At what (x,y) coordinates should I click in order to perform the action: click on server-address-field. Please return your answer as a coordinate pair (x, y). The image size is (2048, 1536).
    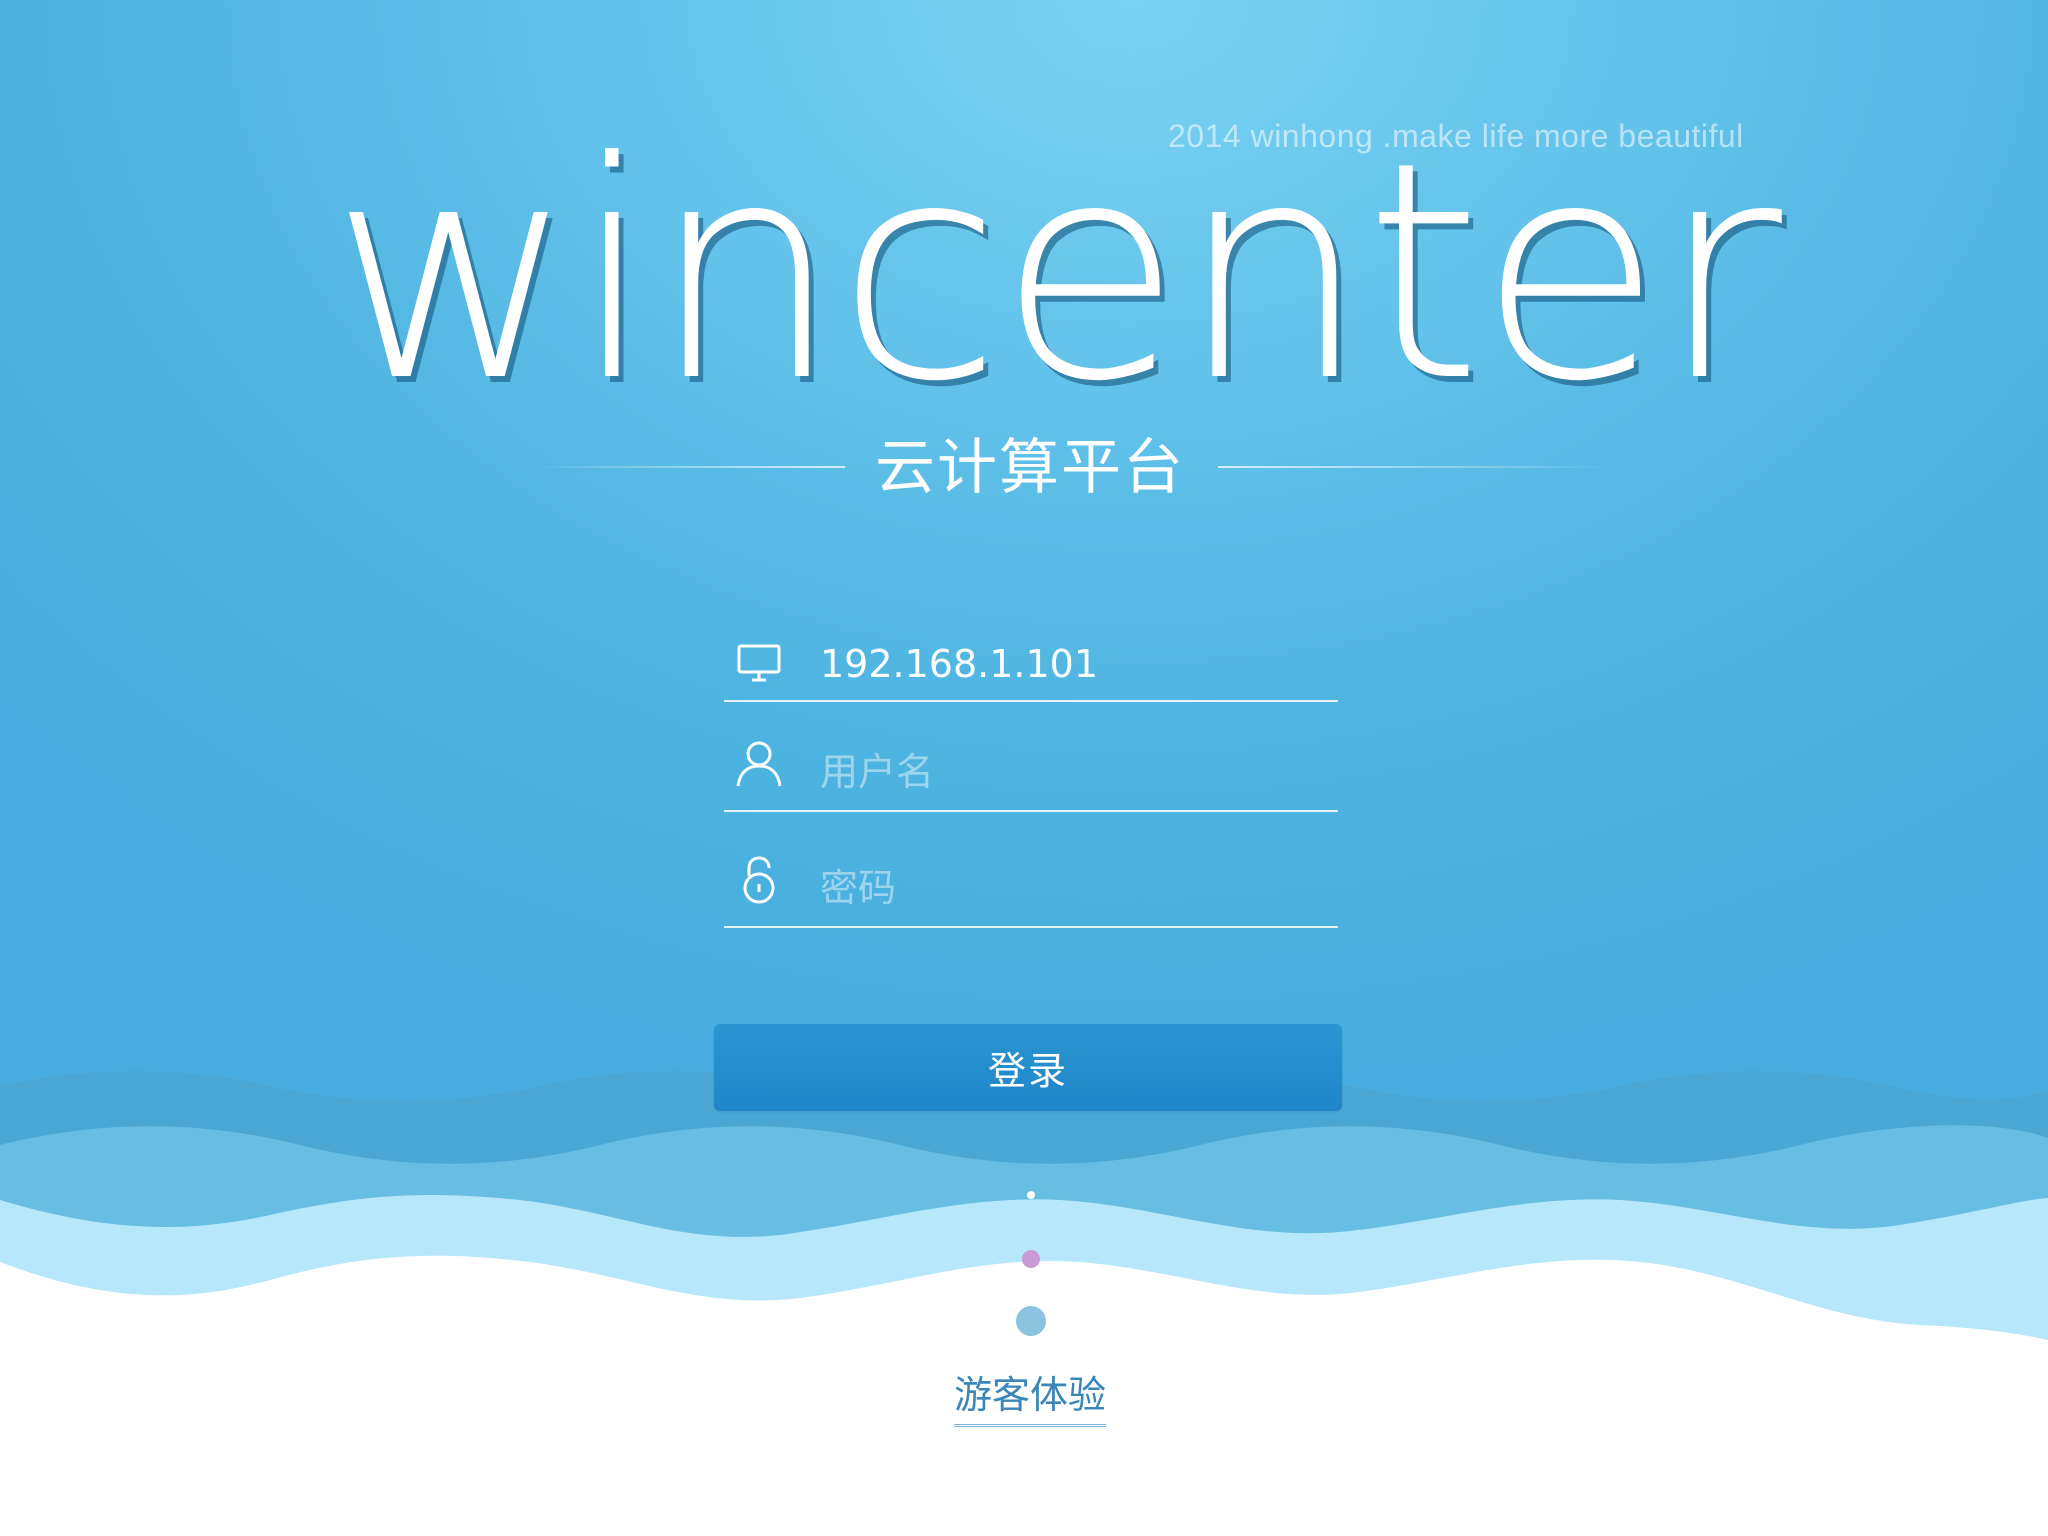
    Looking at the image, I should click on (1031, 661).